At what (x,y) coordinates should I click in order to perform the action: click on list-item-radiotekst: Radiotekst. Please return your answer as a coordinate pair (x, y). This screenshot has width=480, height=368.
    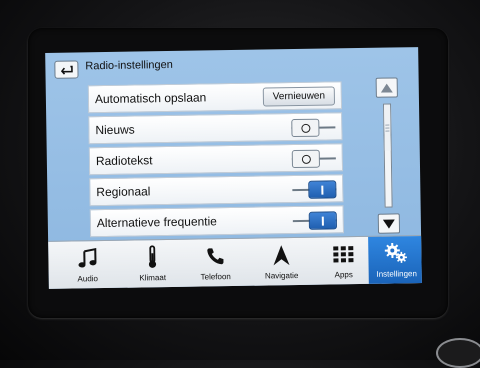
    Looking at the image, I should click on (216, 159).